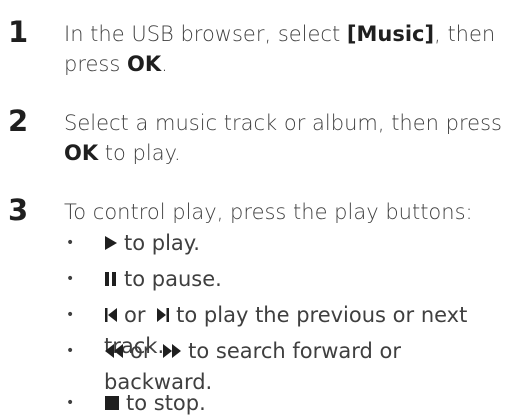 This screenshot has width=507, height=419. I want to click on stop-icon, so click(112, 404).